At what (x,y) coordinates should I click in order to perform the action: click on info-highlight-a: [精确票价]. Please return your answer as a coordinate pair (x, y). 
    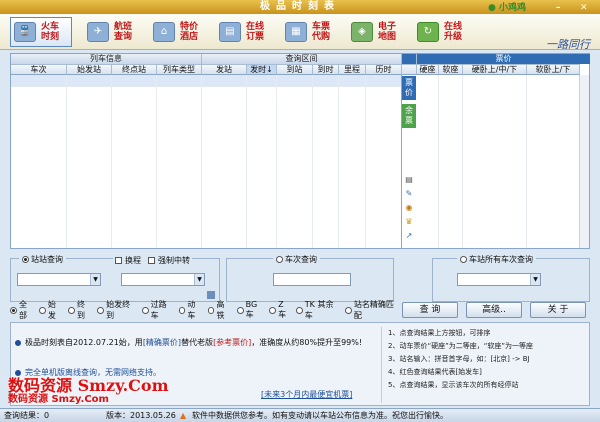
    Looking at the image, I should click on (162, 342).